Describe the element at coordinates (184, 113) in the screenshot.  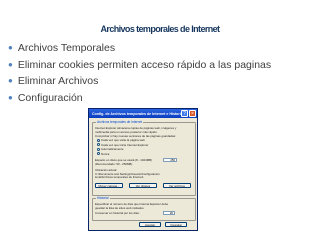
I see `help-icon: ?` at that location.